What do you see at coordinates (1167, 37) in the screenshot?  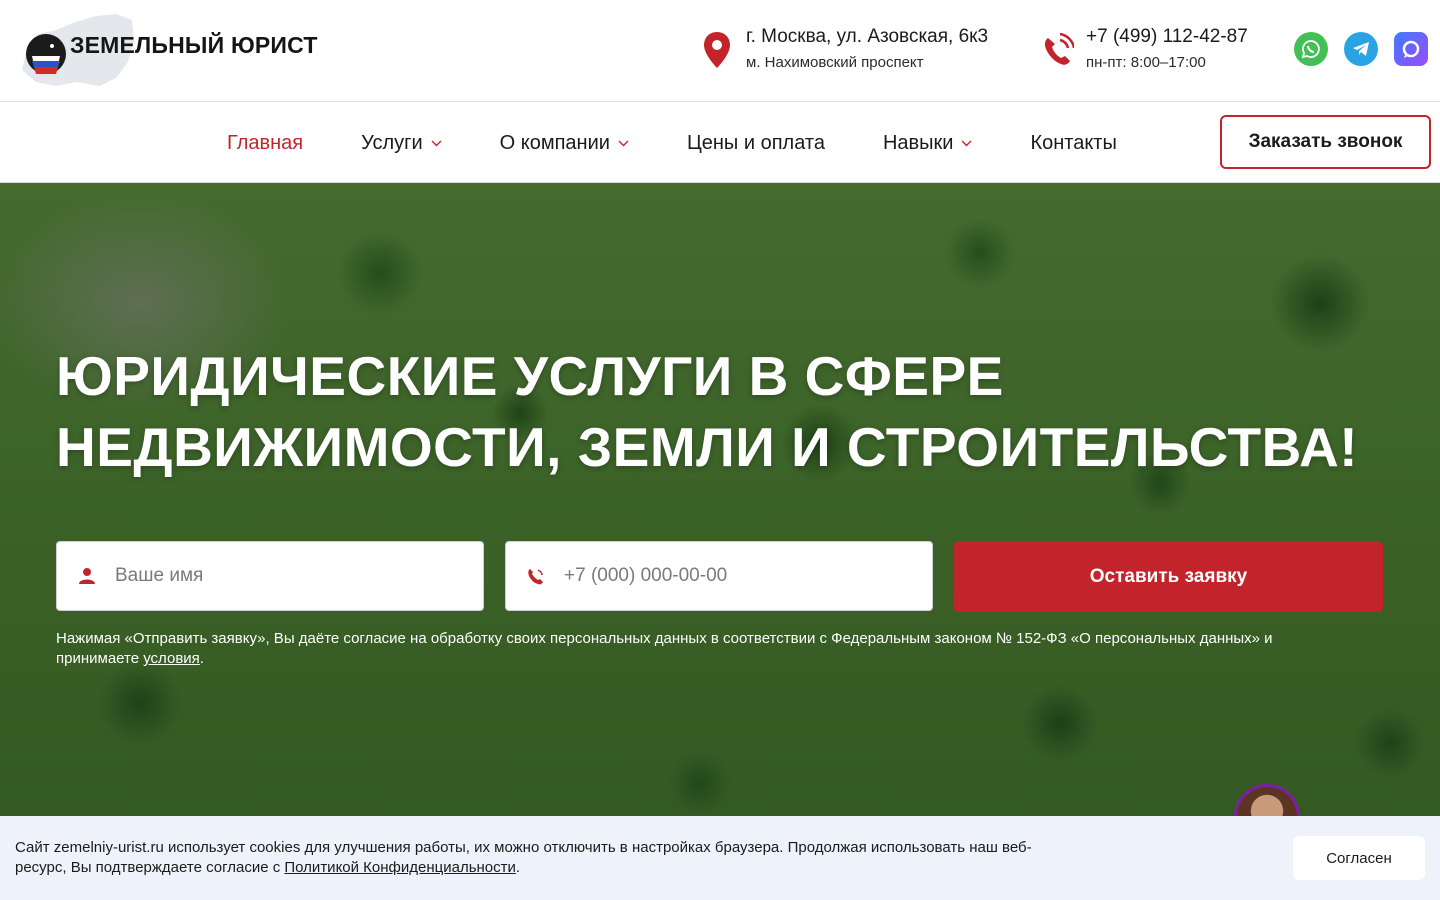 I see `phone-number: +7 (499) 112-42-87` at bounding box center [1167, 37].